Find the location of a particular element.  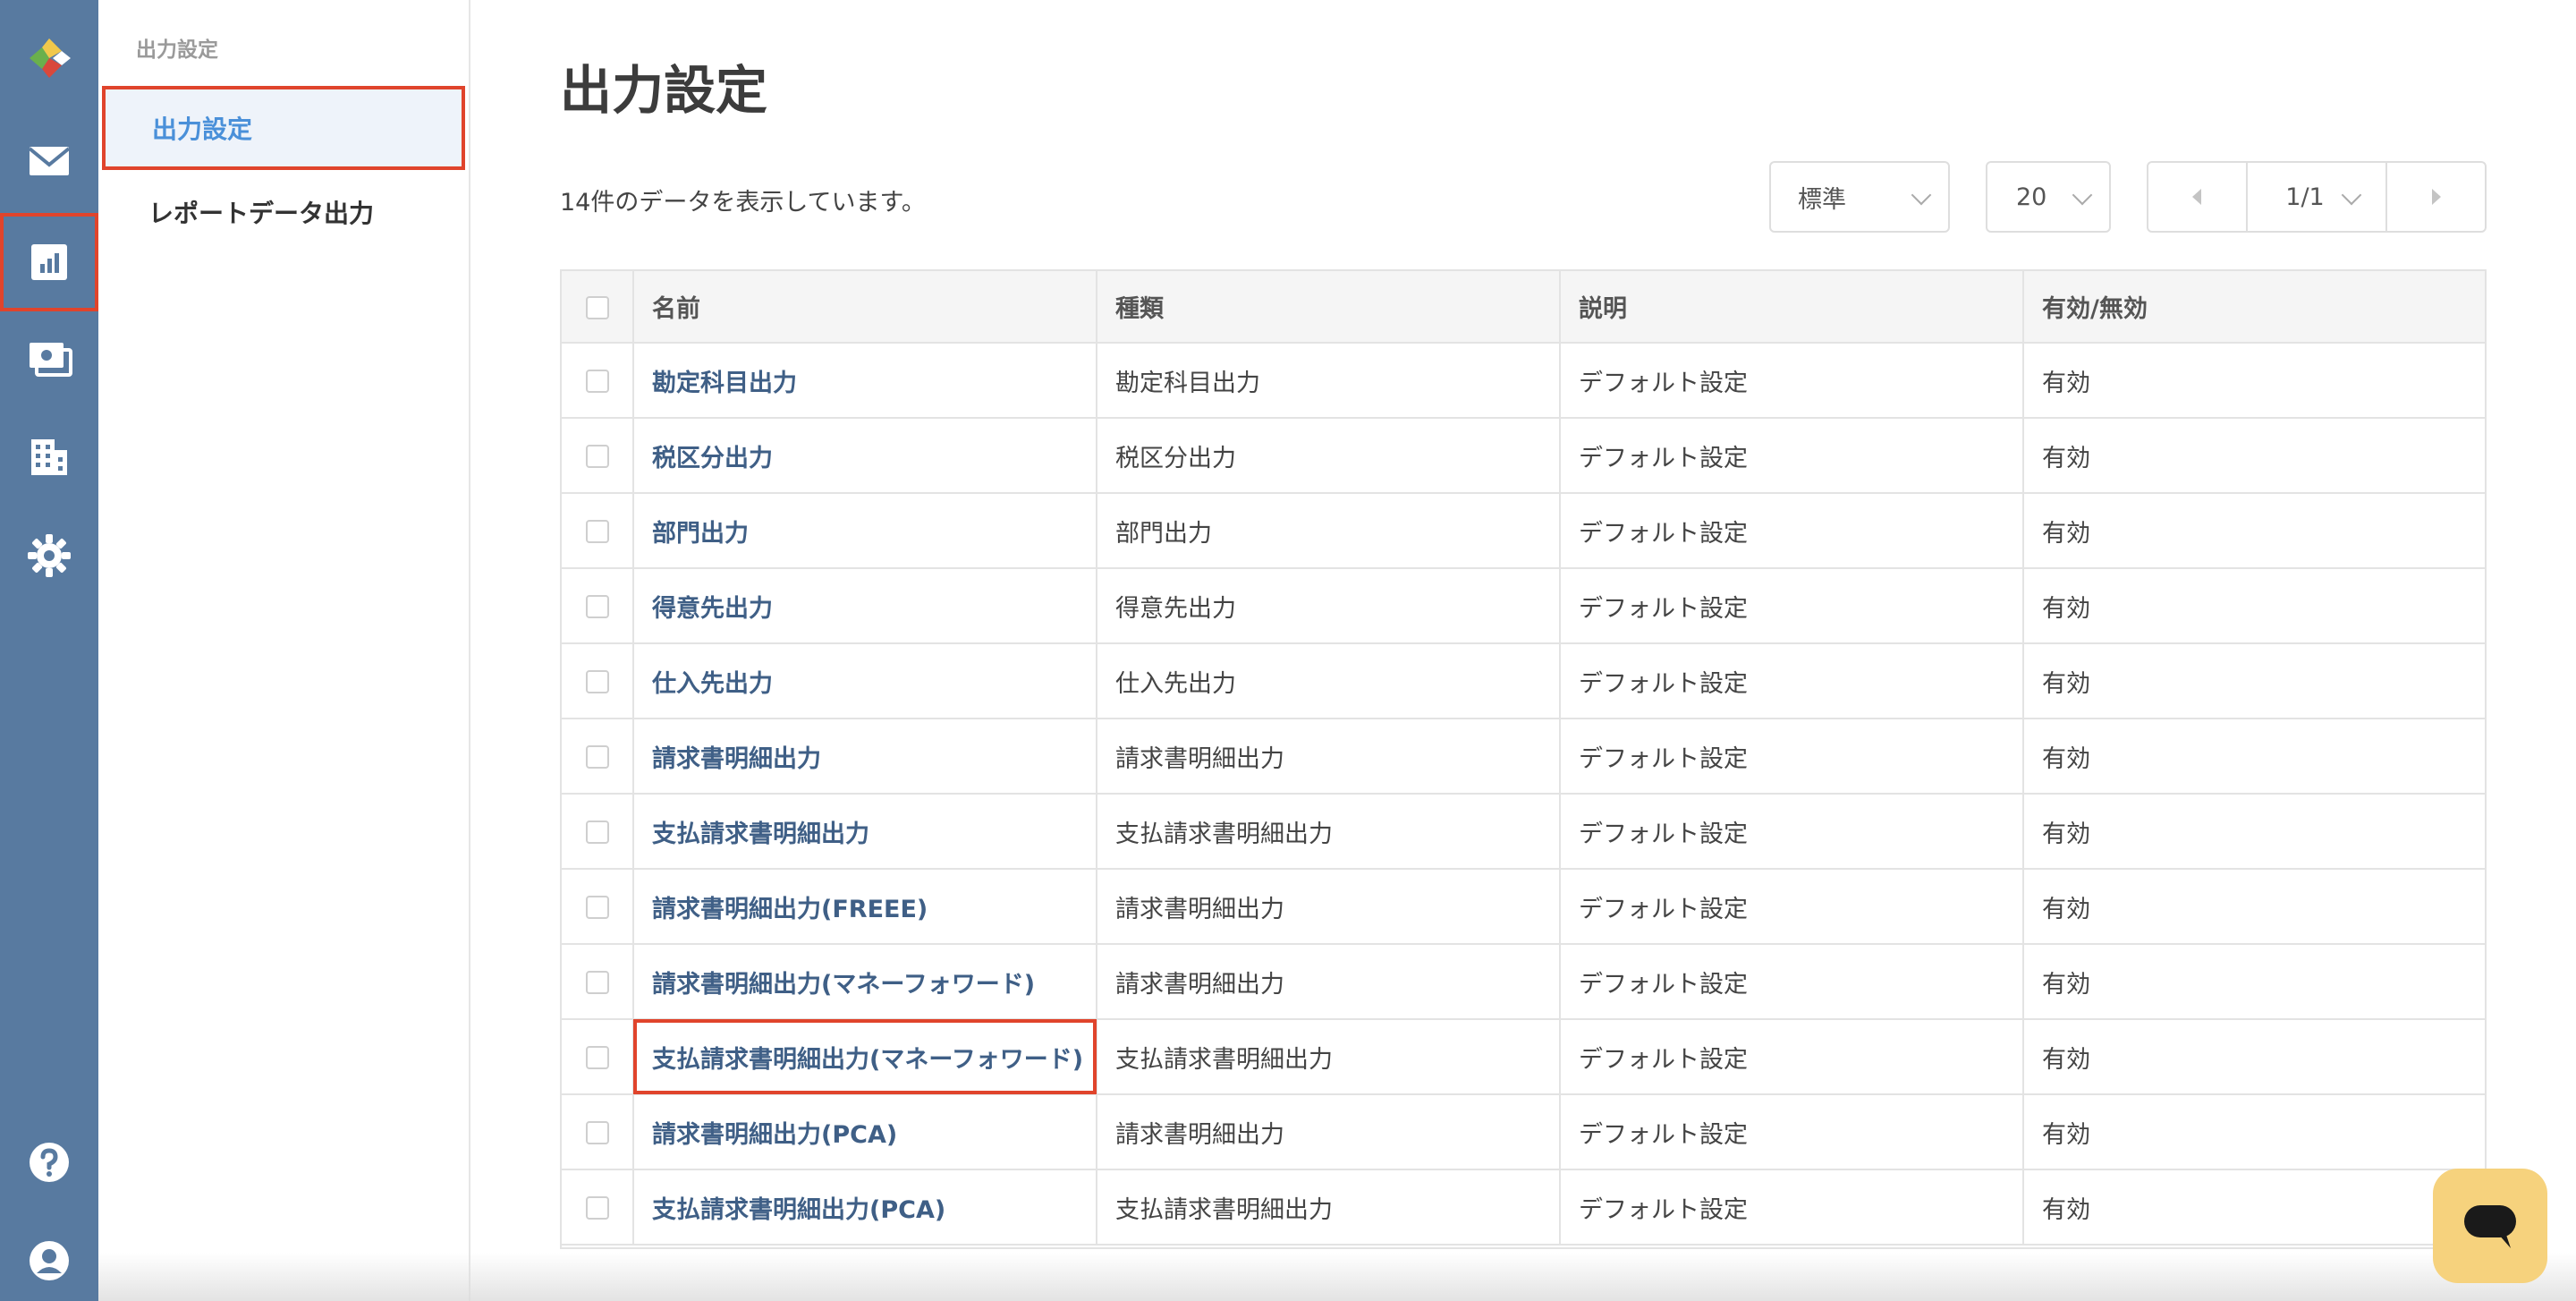

column-header-name: 名前 is located at coordinates (865, 307).